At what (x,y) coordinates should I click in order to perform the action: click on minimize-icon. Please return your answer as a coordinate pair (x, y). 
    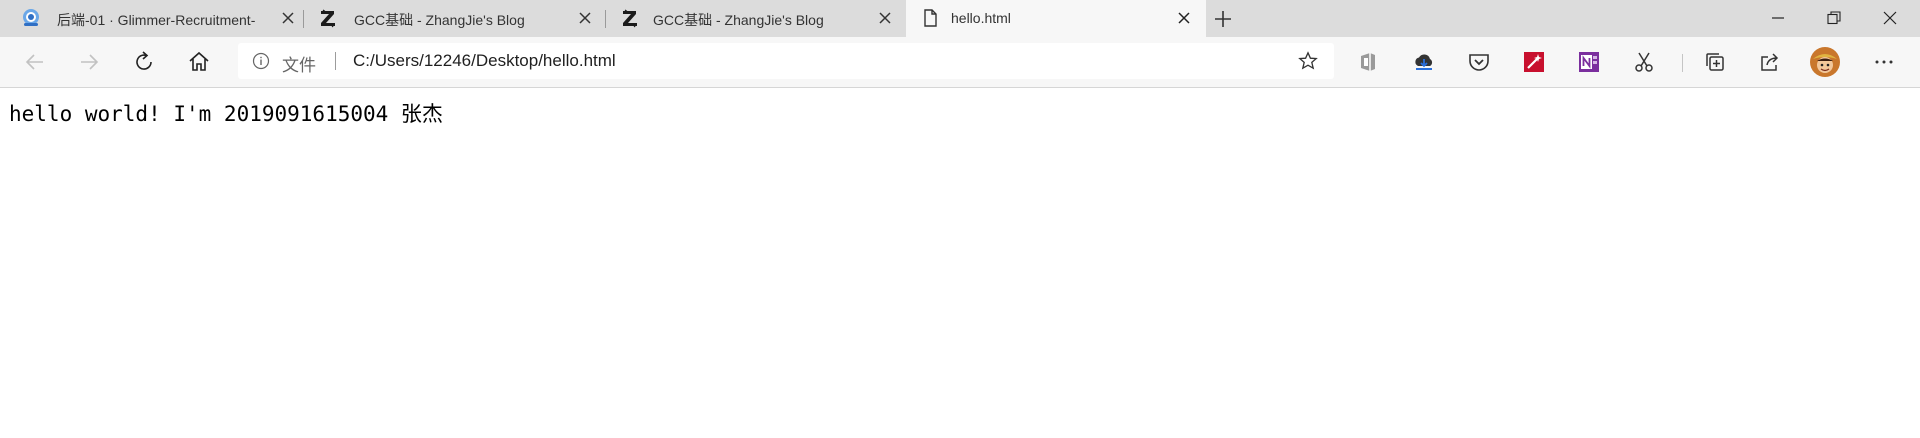
    Looking at the image, I should click on (1778, 18).